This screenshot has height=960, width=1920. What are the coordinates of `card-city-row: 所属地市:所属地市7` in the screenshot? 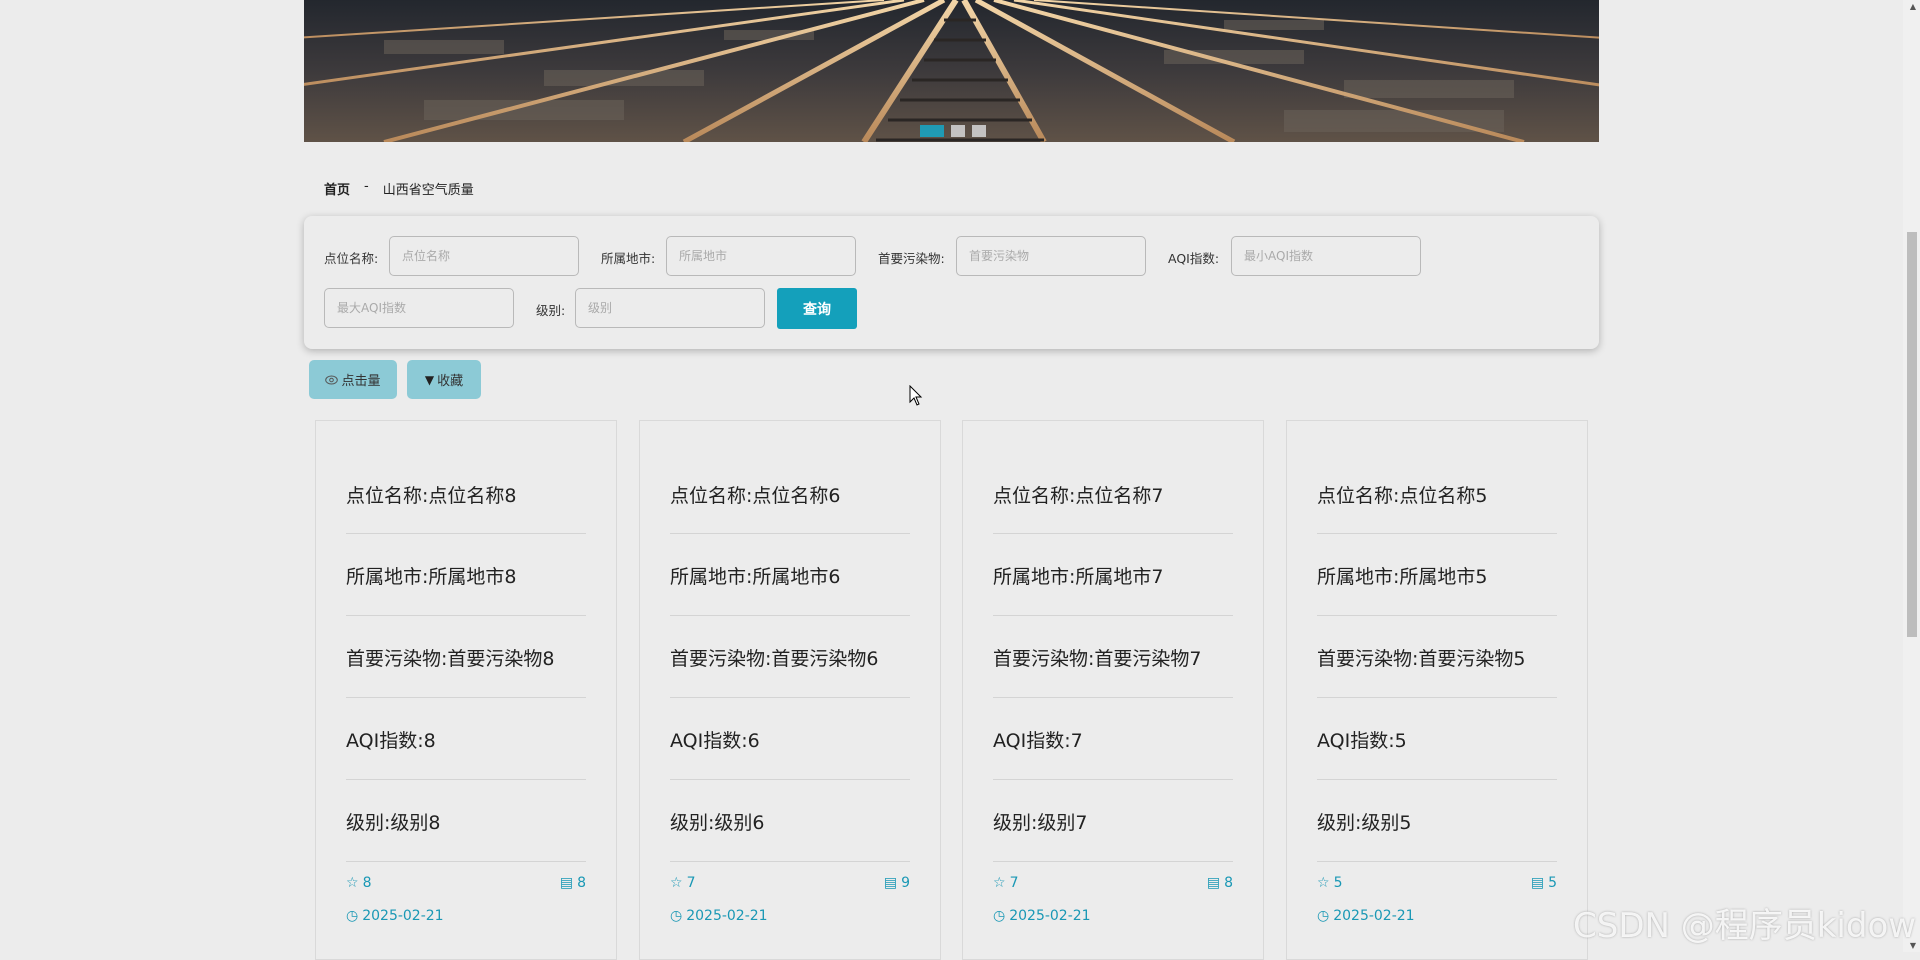 It's located at (1113, 575).